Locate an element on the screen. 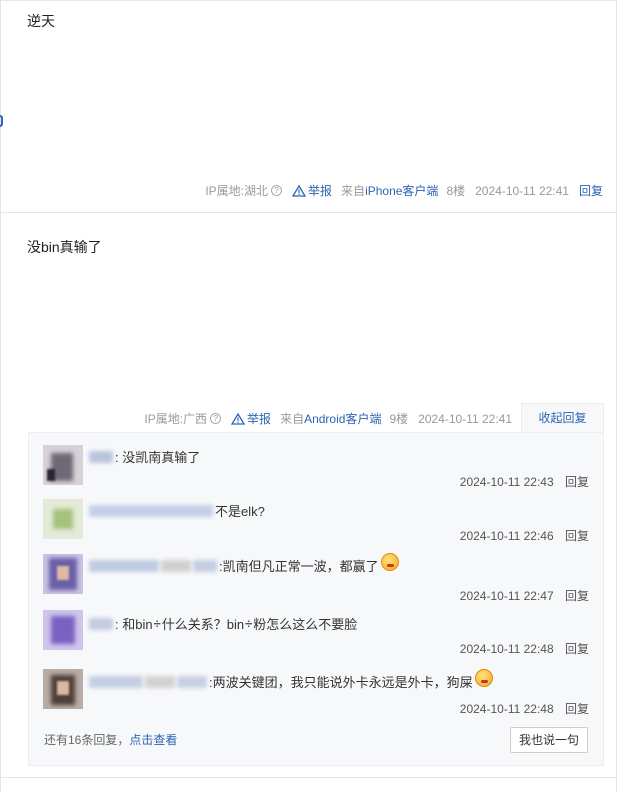 This screenshot has width=625, height=792. sub-reply-content: : 没凯南真输了 is located at coordinates (144, 456).